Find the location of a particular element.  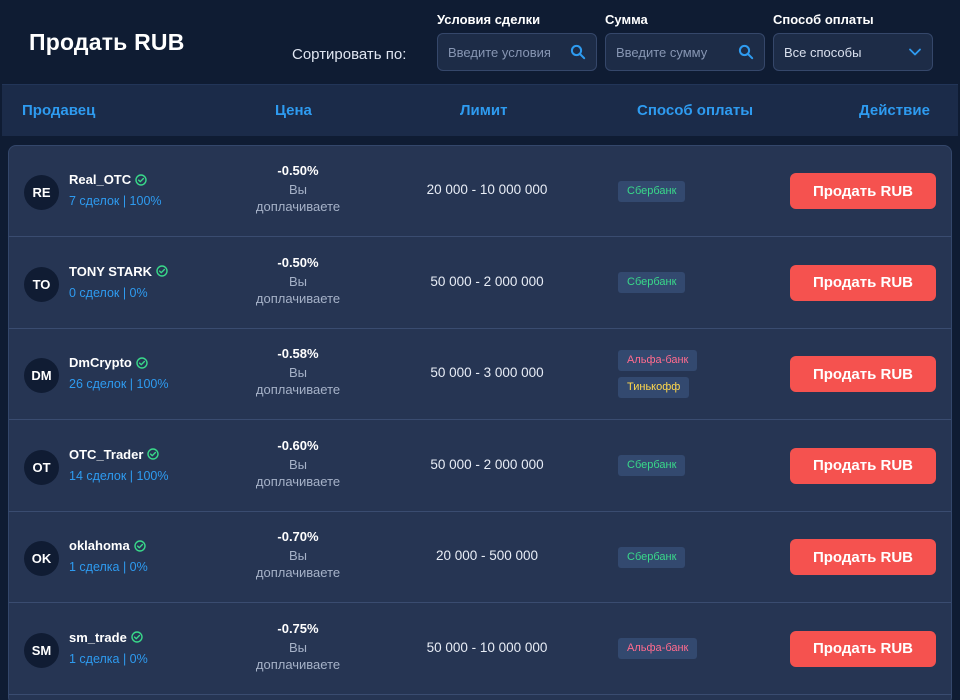

amount-filter-label: Сумма is located at coordinates (626, 19).